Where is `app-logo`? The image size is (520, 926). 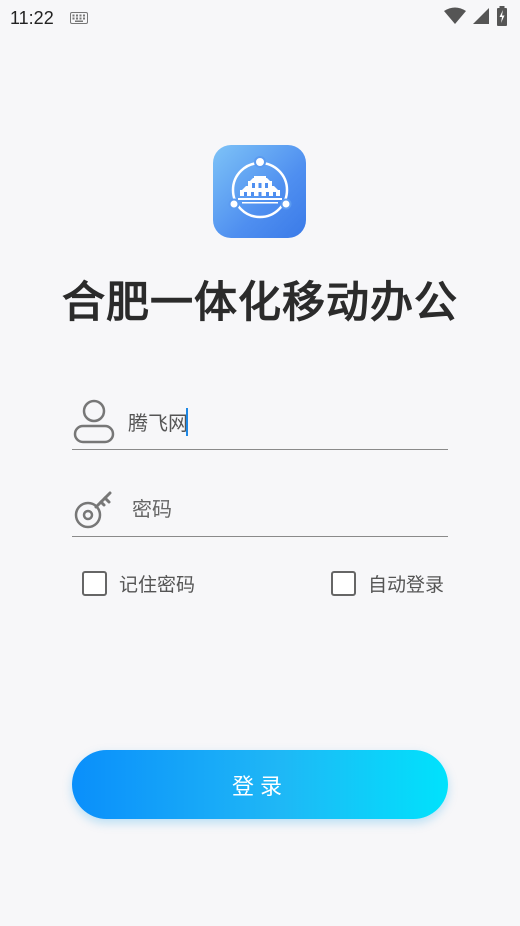
app-logo is located at coordinates (259, 191).